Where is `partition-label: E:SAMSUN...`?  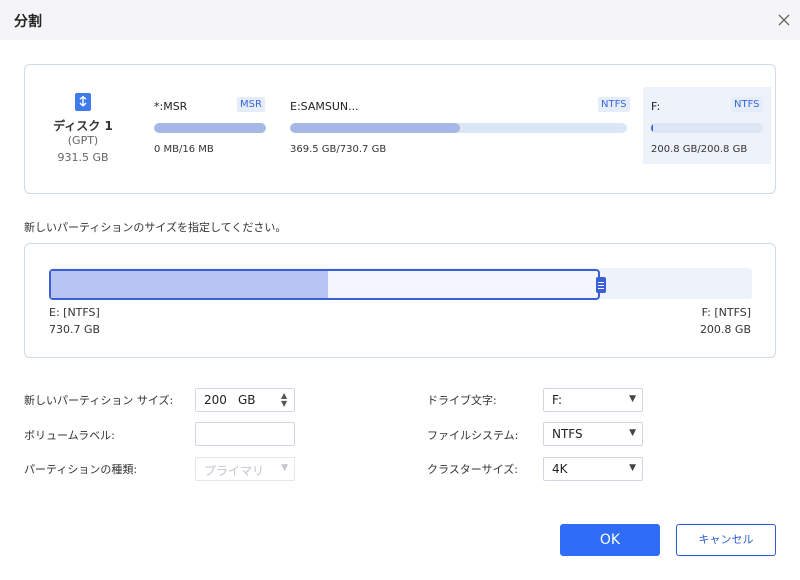
partition-label: E:SAMSUN... is located at coordinates (324, 106).